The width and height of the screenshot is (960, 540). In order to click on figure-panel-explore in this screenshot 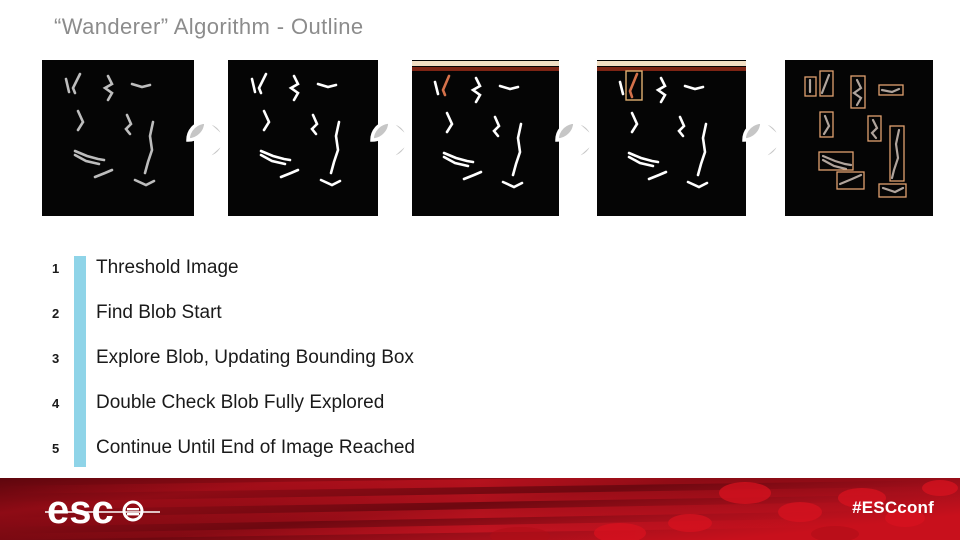, I will do `click(671, 138)`.